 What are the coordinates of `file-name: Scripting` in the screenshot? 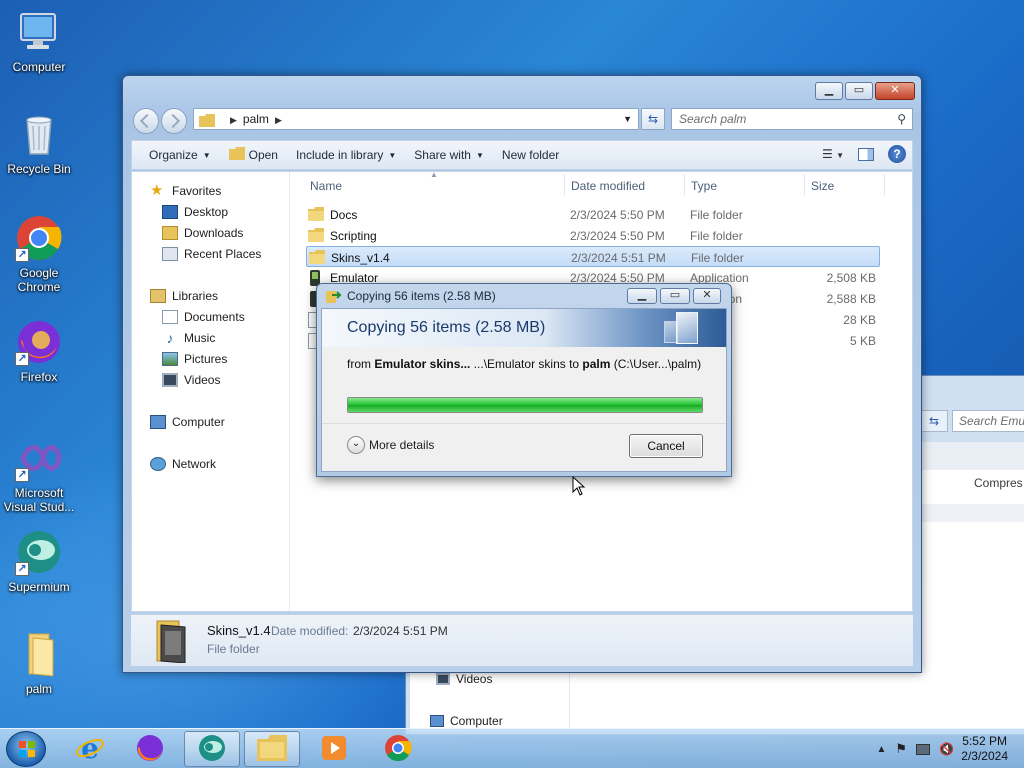 It's located at (353, 236).